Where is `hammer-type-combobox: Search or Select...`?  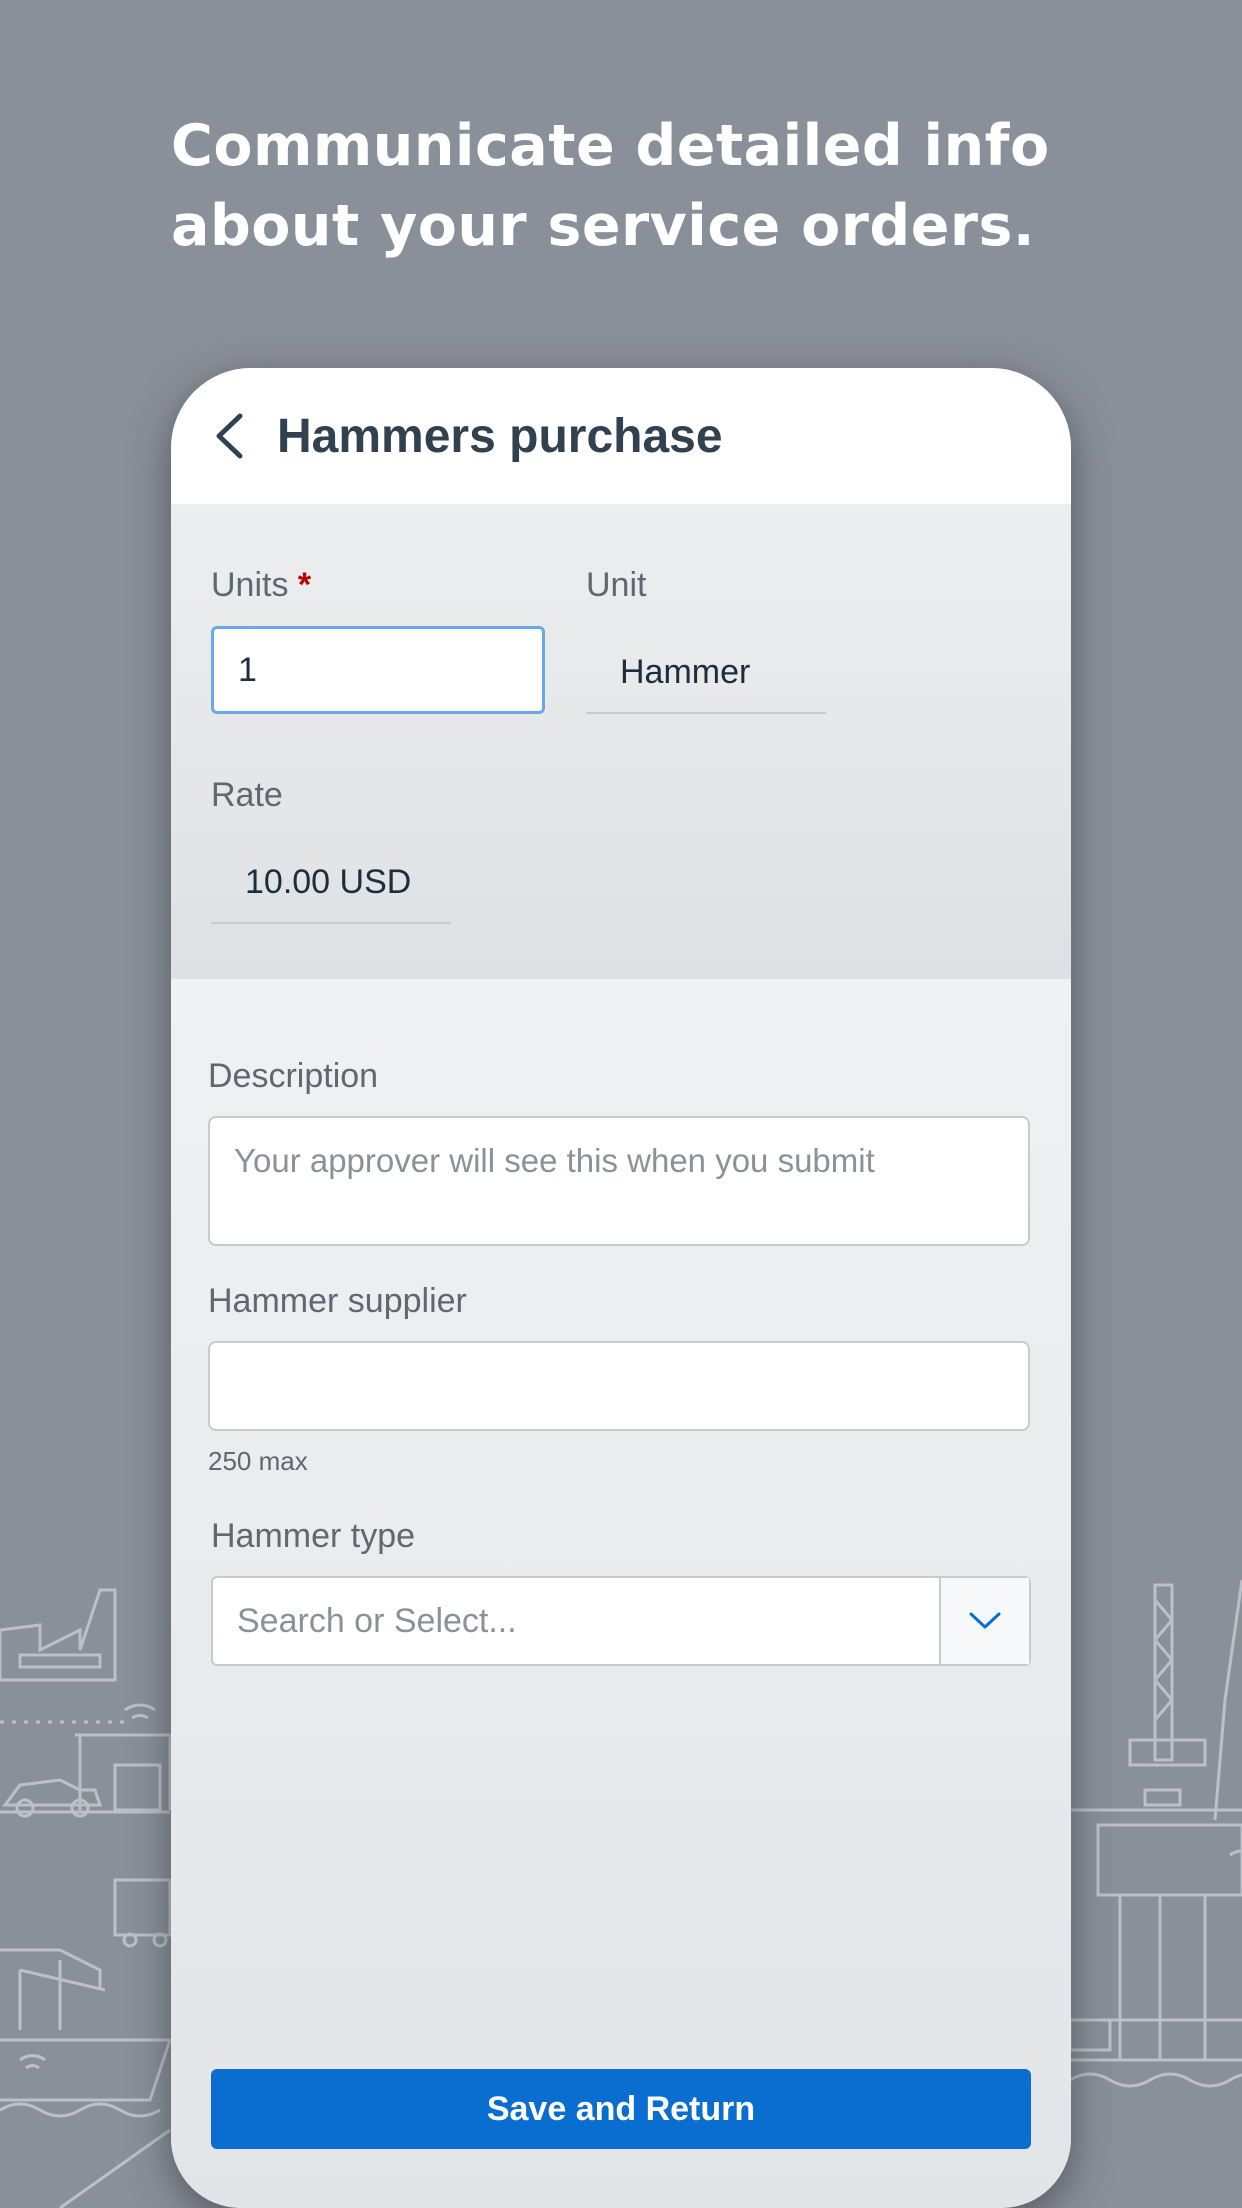
hammer-type-combobox: Search or Select... is located at coordinates (621, 1621).